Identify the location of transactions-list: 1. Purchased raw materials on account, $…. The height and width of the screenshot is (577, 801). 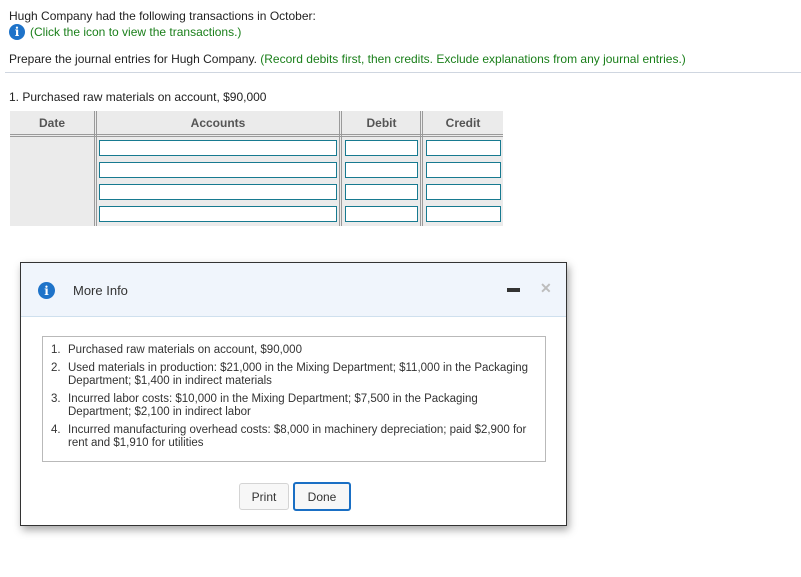
(294, 397).